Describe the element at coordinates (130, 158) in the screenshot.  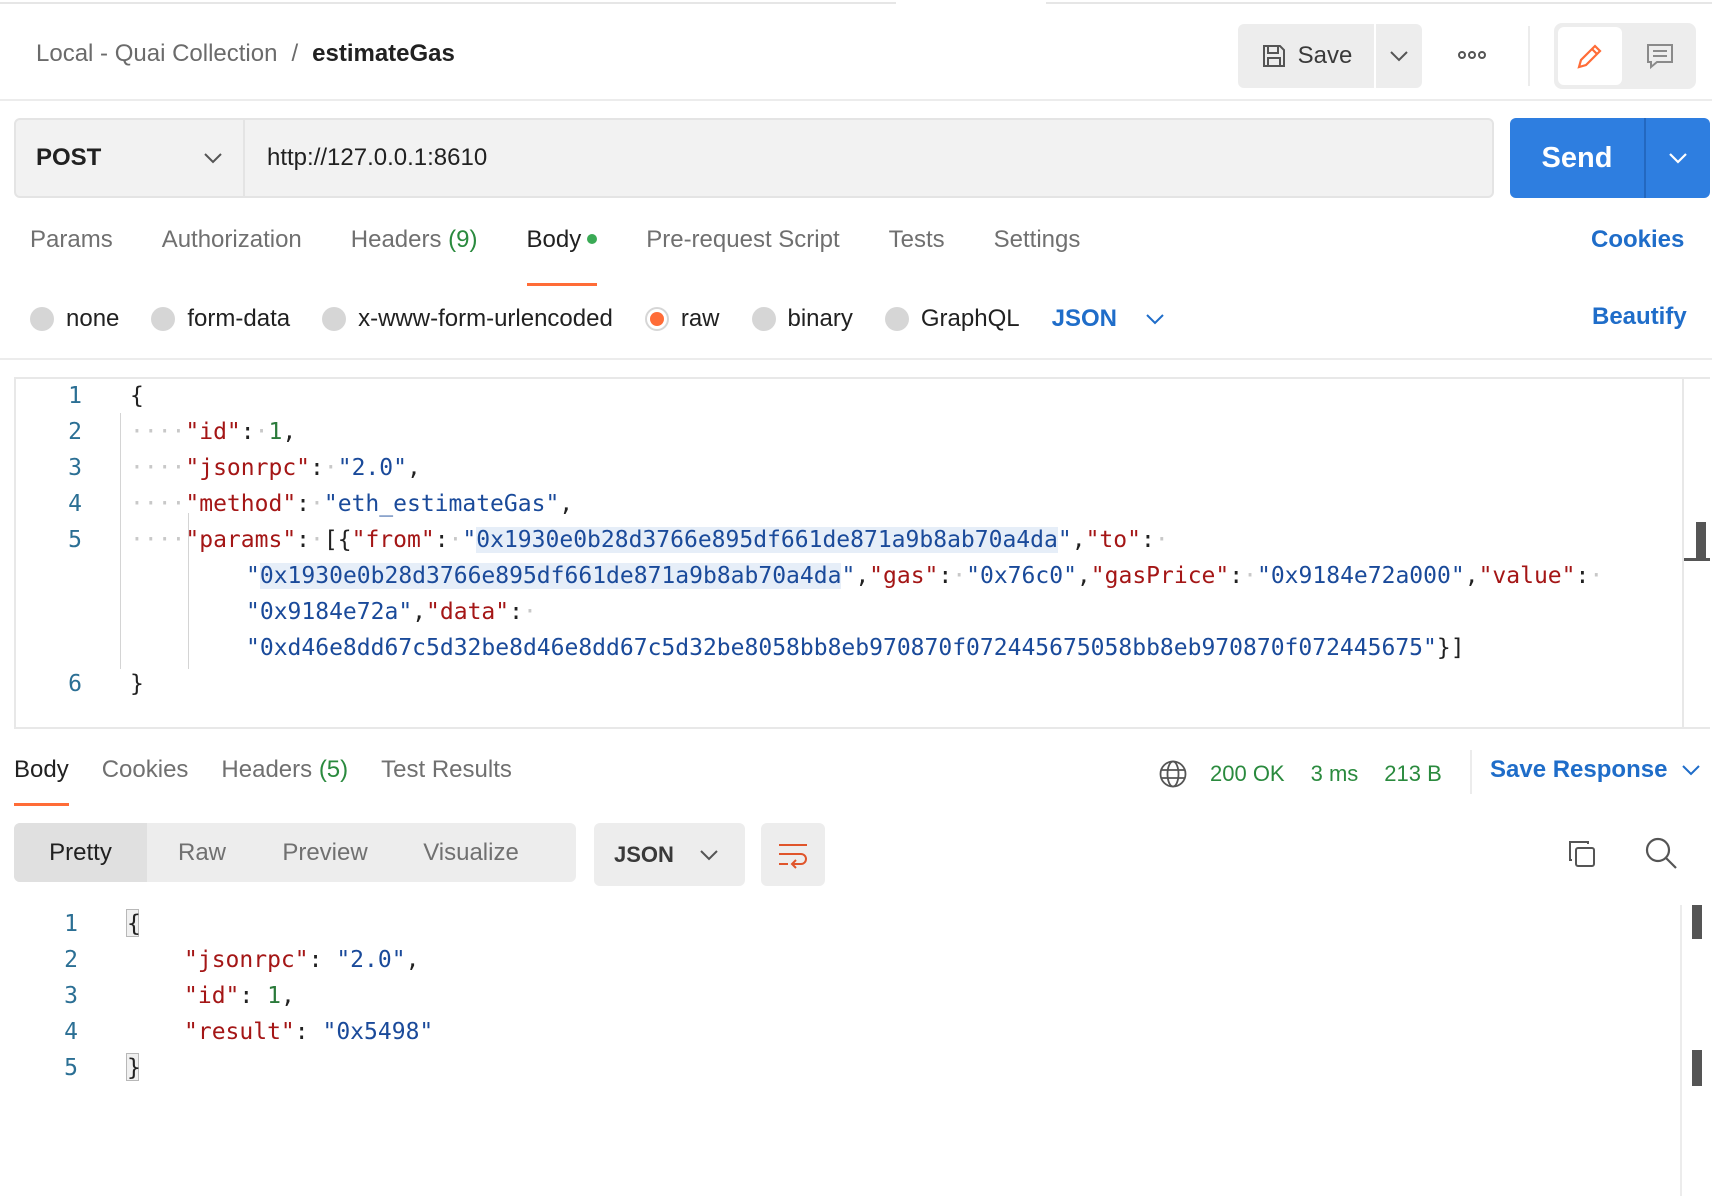
I see `method-select: POST` at that location.